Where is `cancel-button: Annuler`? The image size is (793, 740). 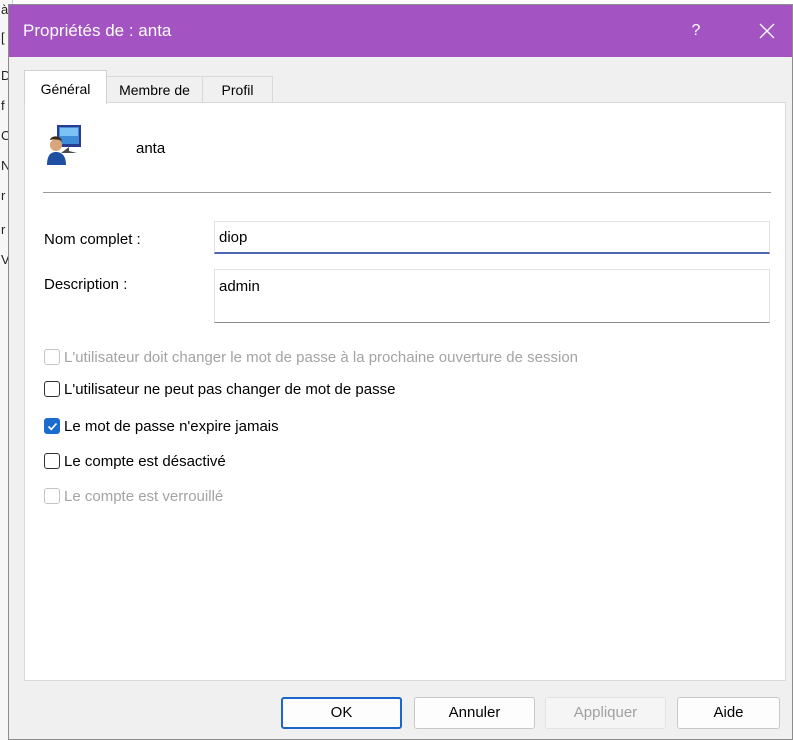 cancel-button: Annuler is located at coordinates (474, 713).